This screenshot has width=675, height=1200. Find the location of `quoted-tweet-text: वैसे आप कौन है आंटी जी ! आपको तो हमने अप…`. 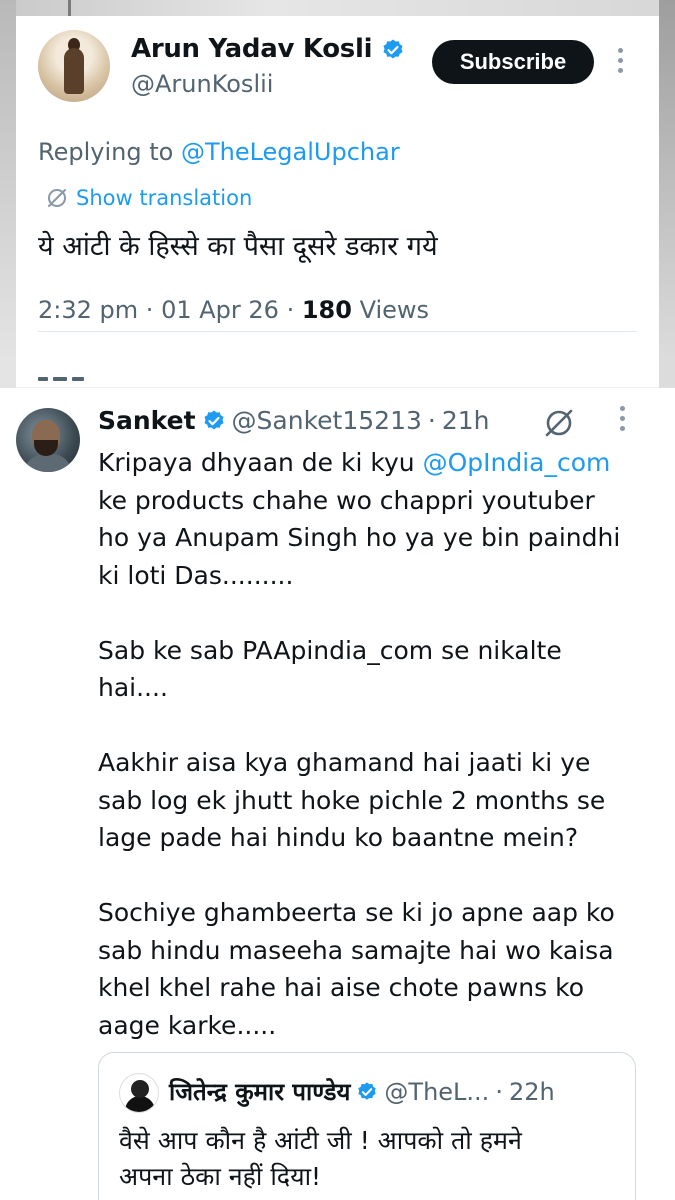

quoted-tweet-text: वैसे आप कौन है आंटी जी ! आपको तो हमने अप… is located at coordinates (369, 1159).